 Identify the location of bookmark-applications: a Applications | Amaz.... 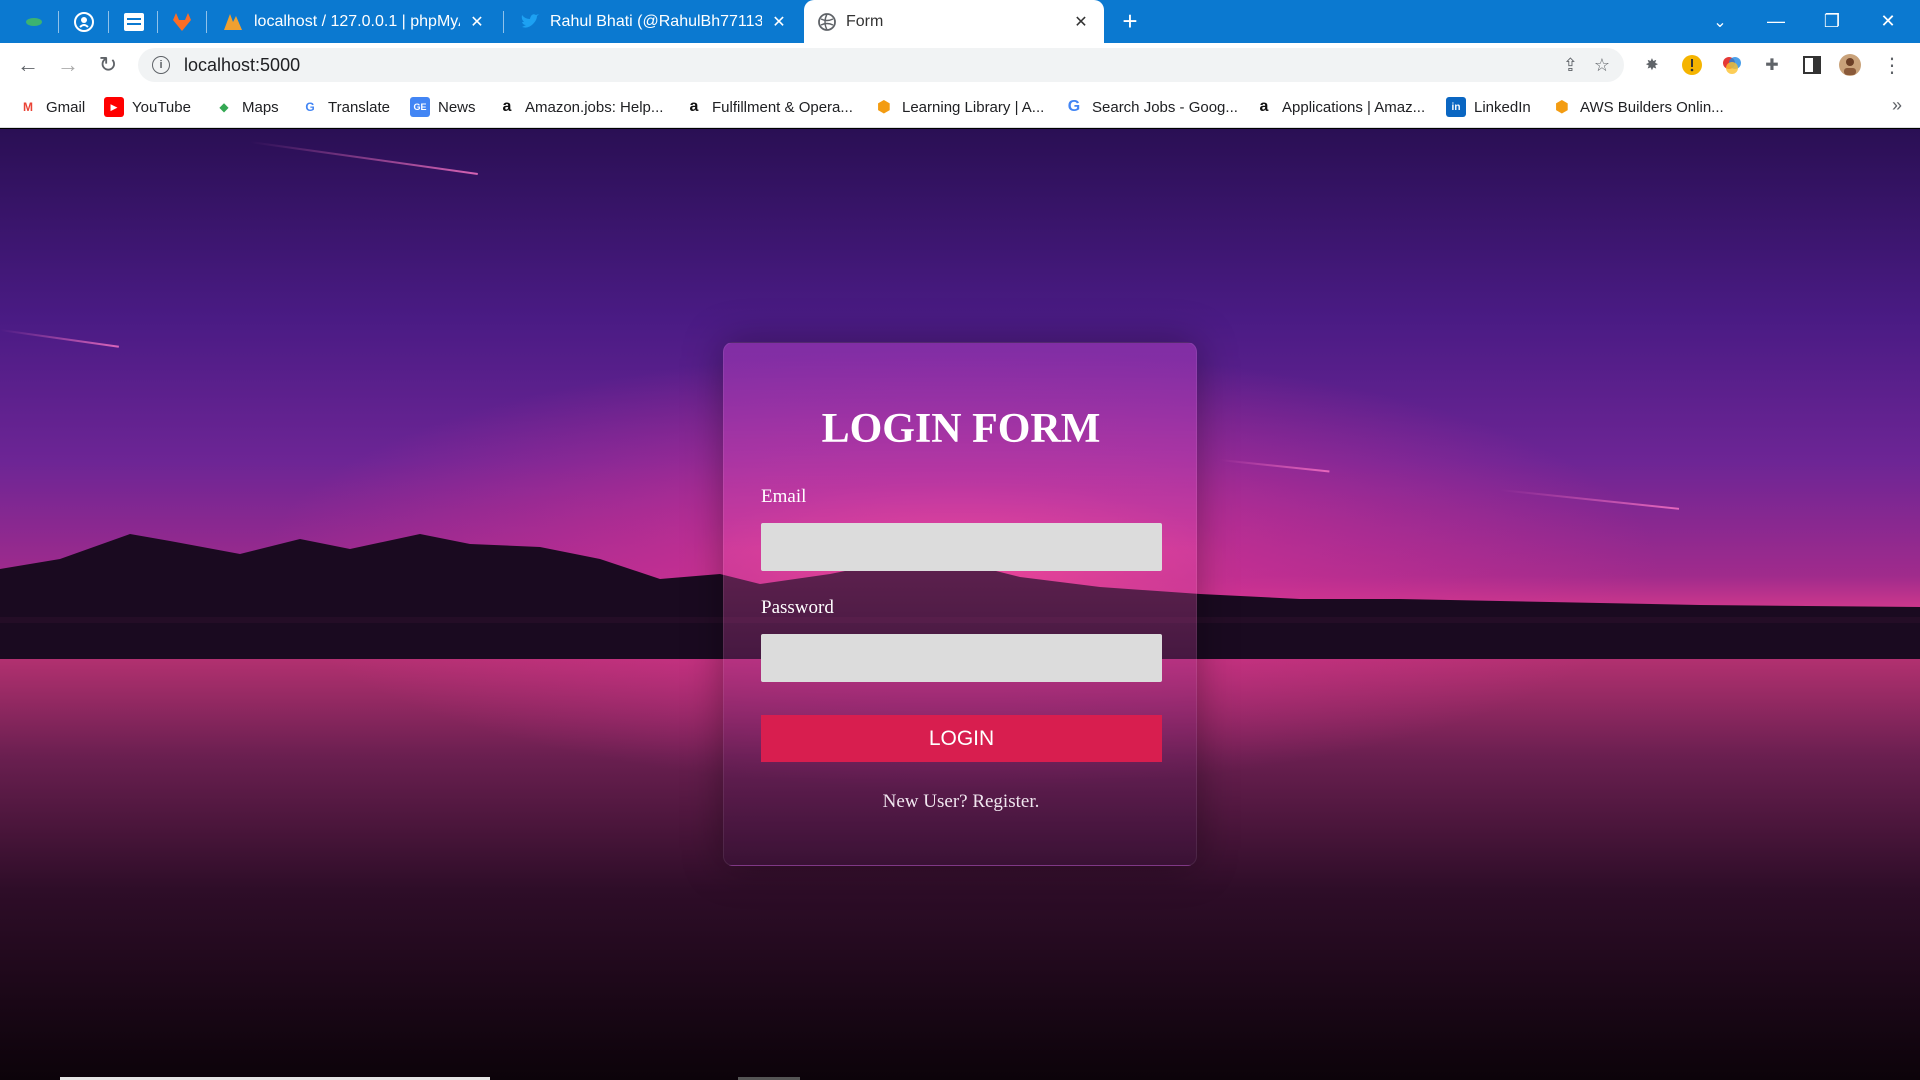
(1340, 107).